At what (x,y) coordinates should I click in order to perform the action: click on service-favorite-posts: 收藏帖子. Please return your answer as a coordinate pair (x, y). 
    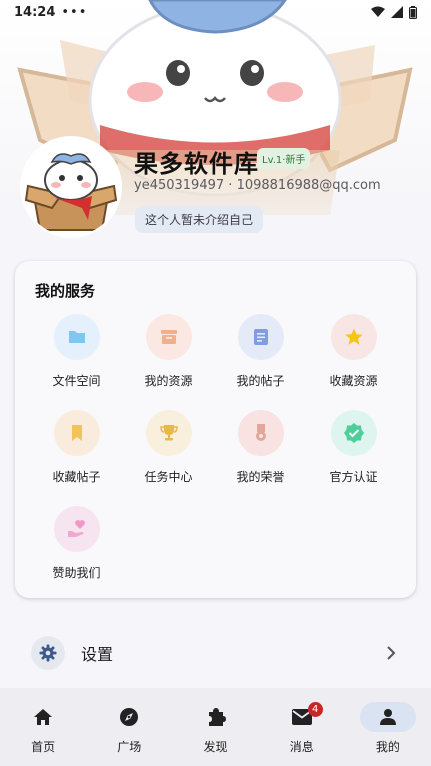
    Looking at the image, I should click on (76, 450).